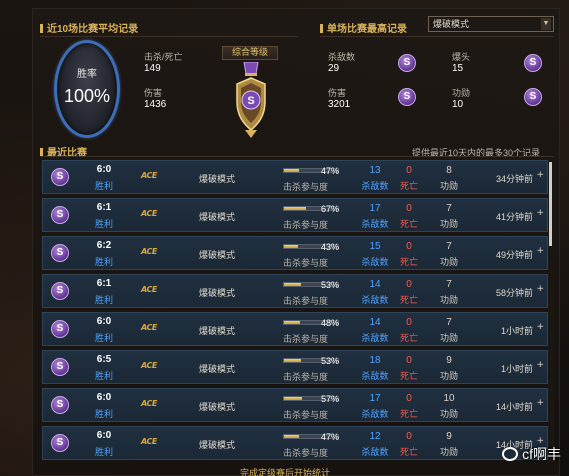  I want to click on match-time: 34分钟前, so click(514, 179).